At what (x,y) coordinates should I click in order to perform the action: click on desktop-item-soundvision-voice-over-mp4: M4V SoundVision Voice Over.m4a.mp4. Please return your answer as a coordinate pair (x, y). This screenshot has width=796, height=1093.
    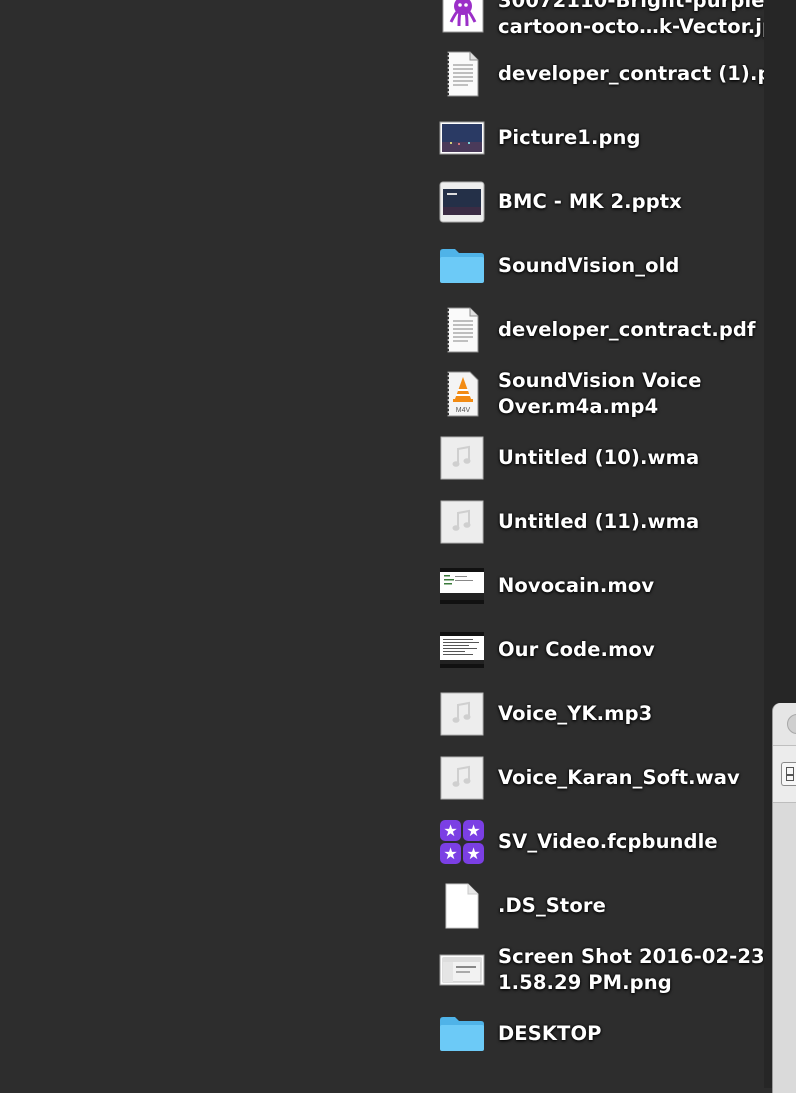
    Looking at the image, I should click on (616, 394).